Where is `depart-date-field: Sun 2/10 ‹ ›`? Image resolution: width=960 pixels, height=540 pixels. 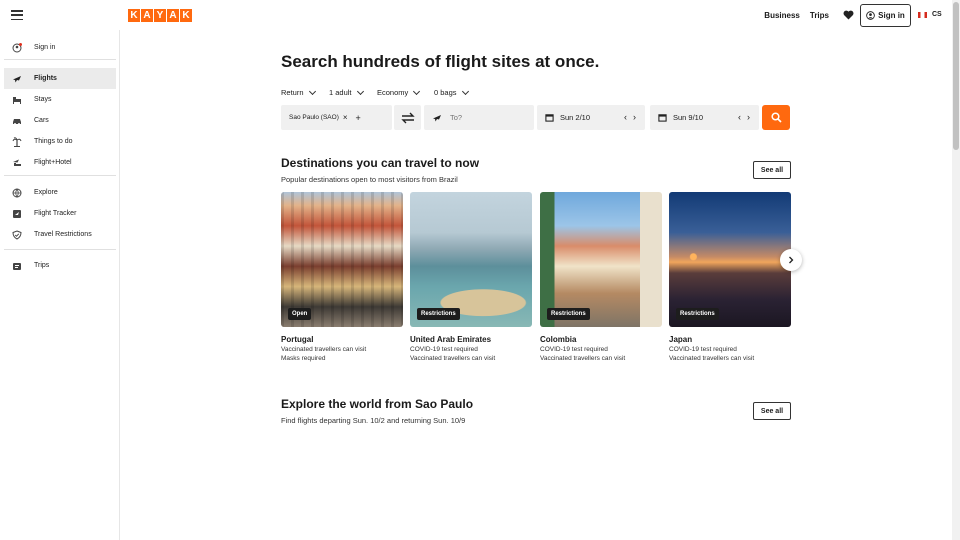 depart-date-field: Sun 2/10 ‹ › is located at coordinates (591, 117).